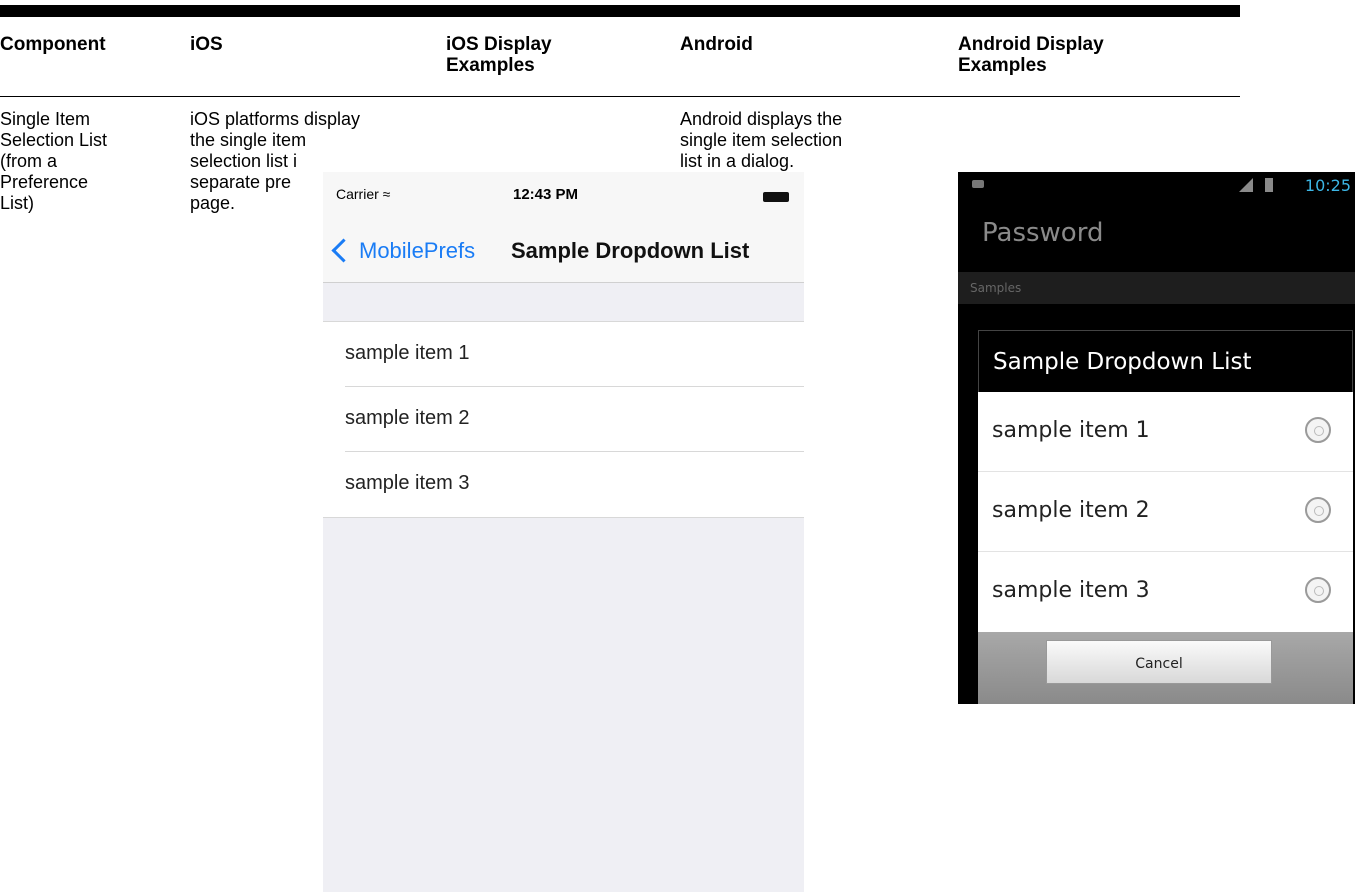 The height and width of the screenshot is (892, 1359). I want to click on header-android-examples: Android Display Examples, so click(1031, 55).